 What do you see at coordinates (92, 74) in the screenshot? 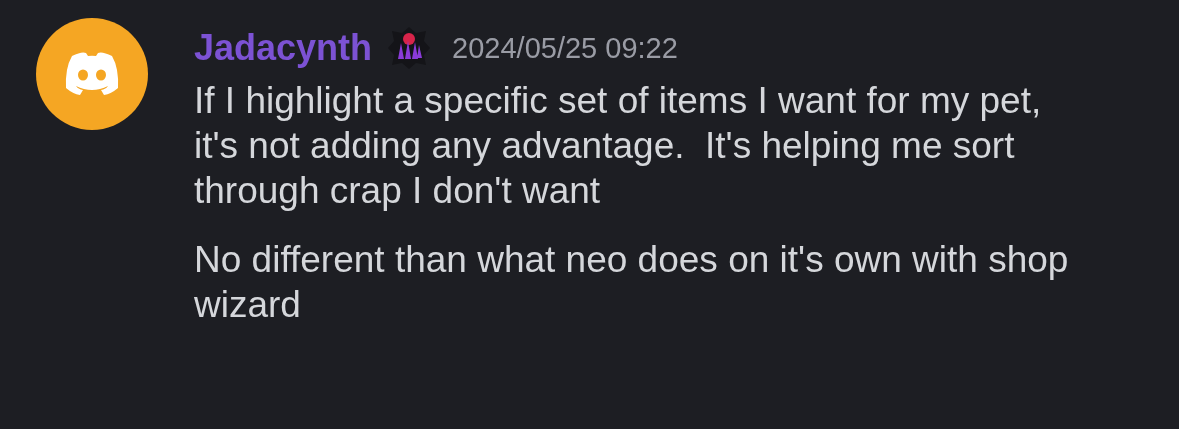
I see `avatar-icon` at bounding box center [92, 74].